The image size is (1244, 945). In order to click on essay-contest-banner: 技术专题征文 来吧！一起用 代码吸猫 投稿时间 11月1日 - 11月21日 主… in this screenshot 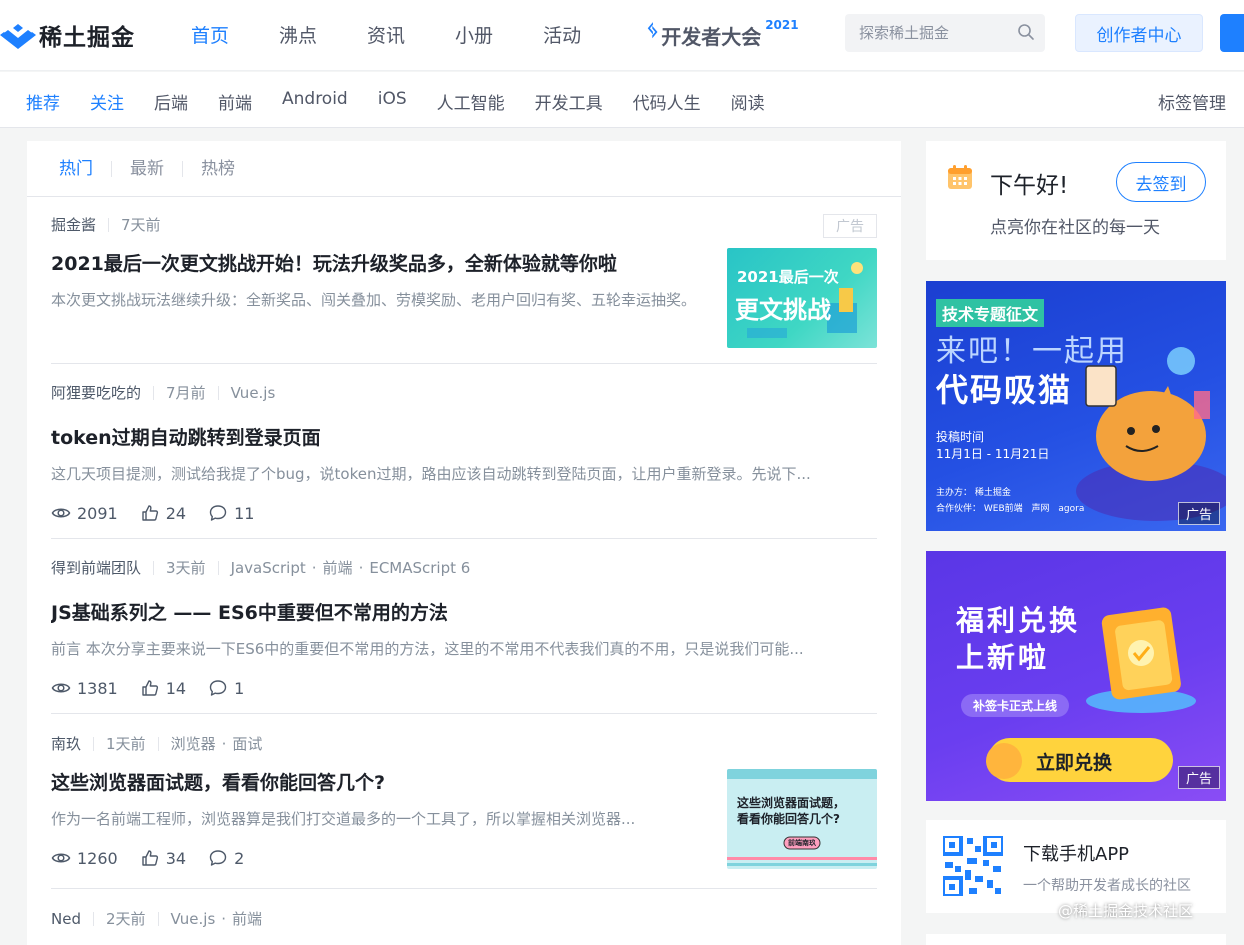, I will do `click(1076, 406)`.